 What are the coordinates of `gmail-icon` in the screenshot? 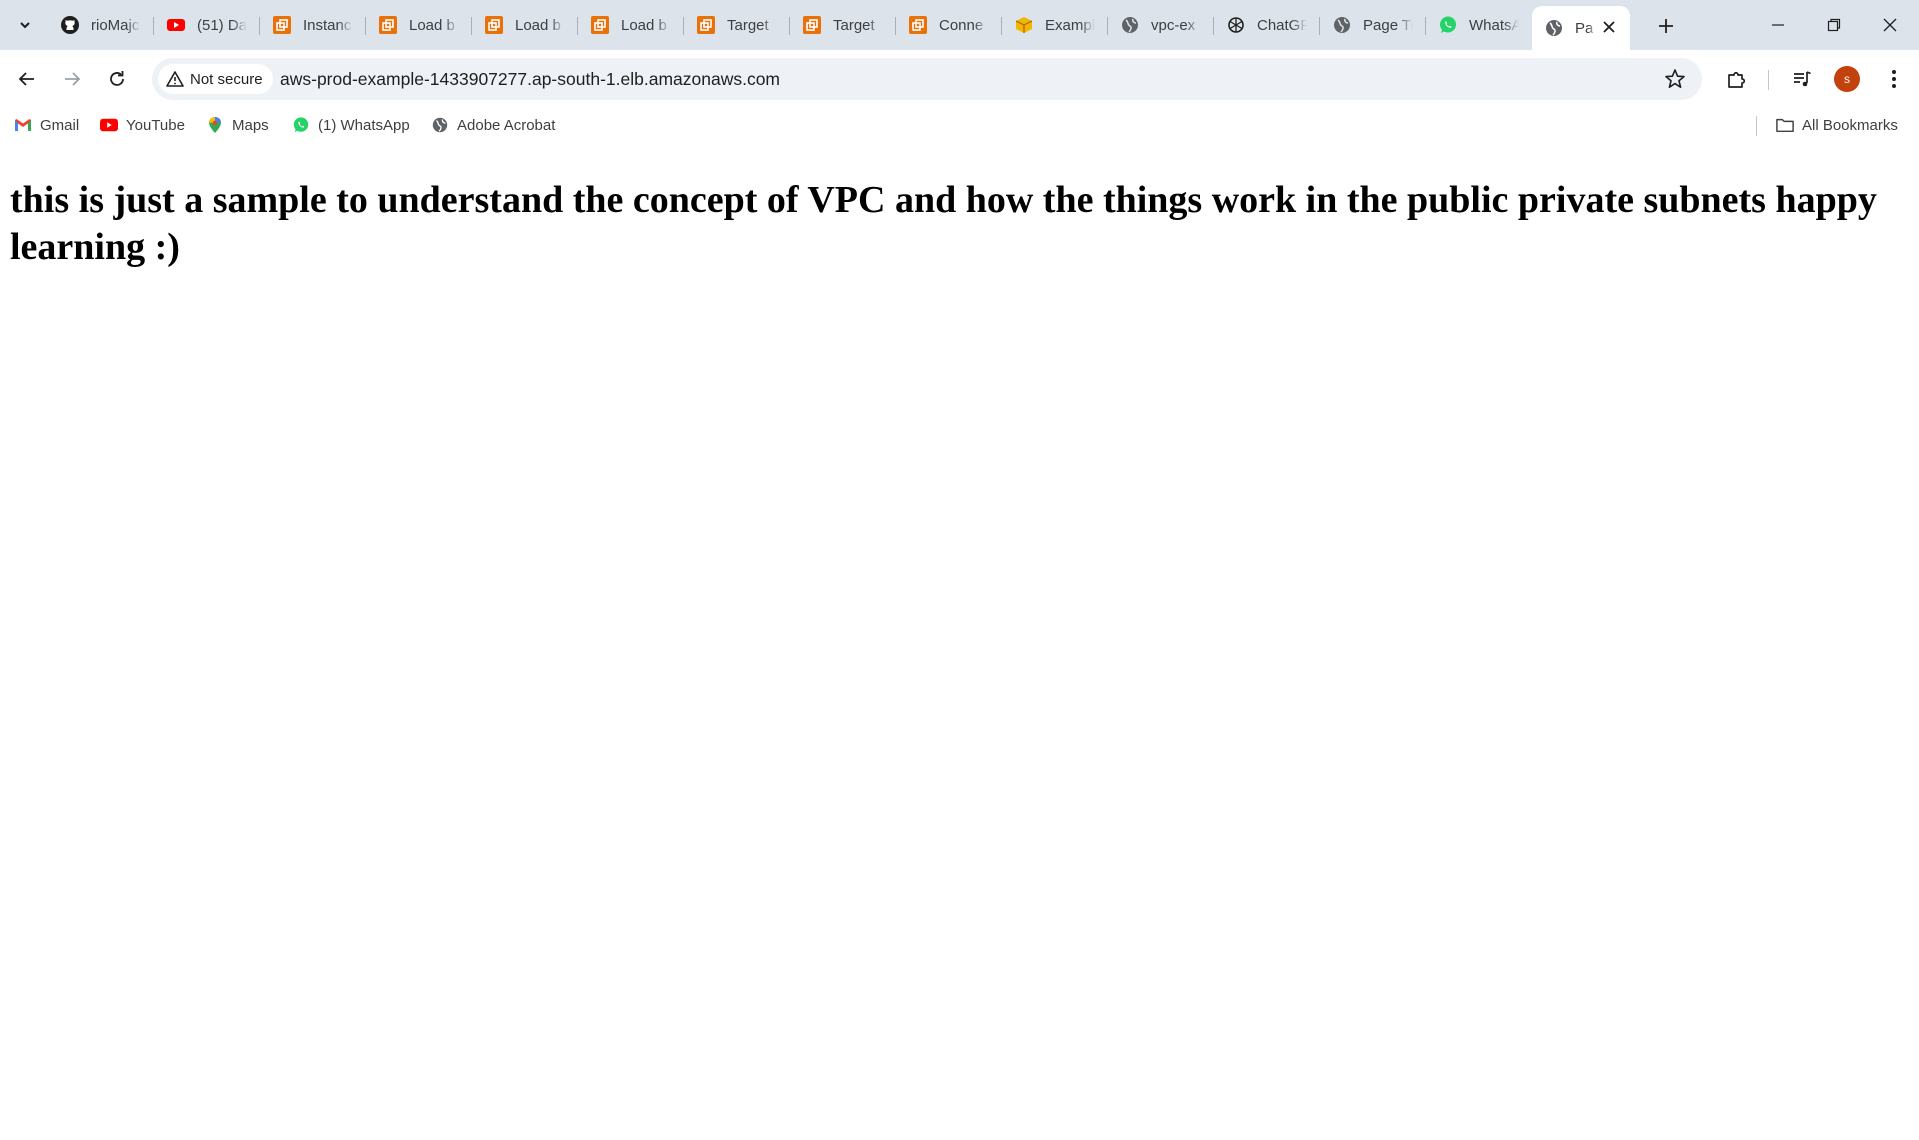 It's located at (23, 125).